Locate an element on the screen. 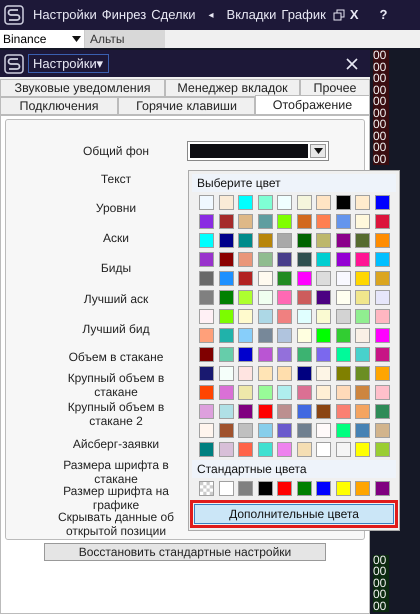  menu-item: ◂ is located at coordinates (211, 15).